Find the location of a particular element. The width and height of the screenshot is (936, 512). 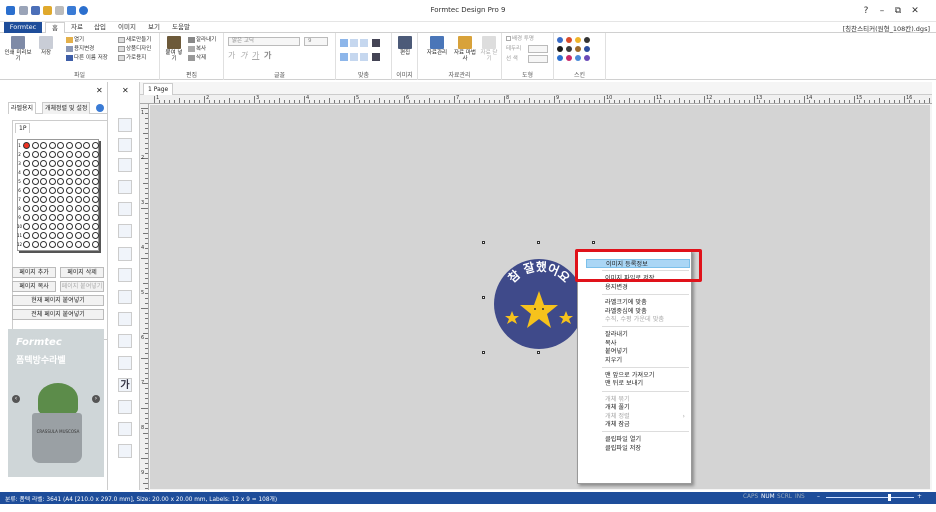

align-right-icon is located at coordinates (364, 43).